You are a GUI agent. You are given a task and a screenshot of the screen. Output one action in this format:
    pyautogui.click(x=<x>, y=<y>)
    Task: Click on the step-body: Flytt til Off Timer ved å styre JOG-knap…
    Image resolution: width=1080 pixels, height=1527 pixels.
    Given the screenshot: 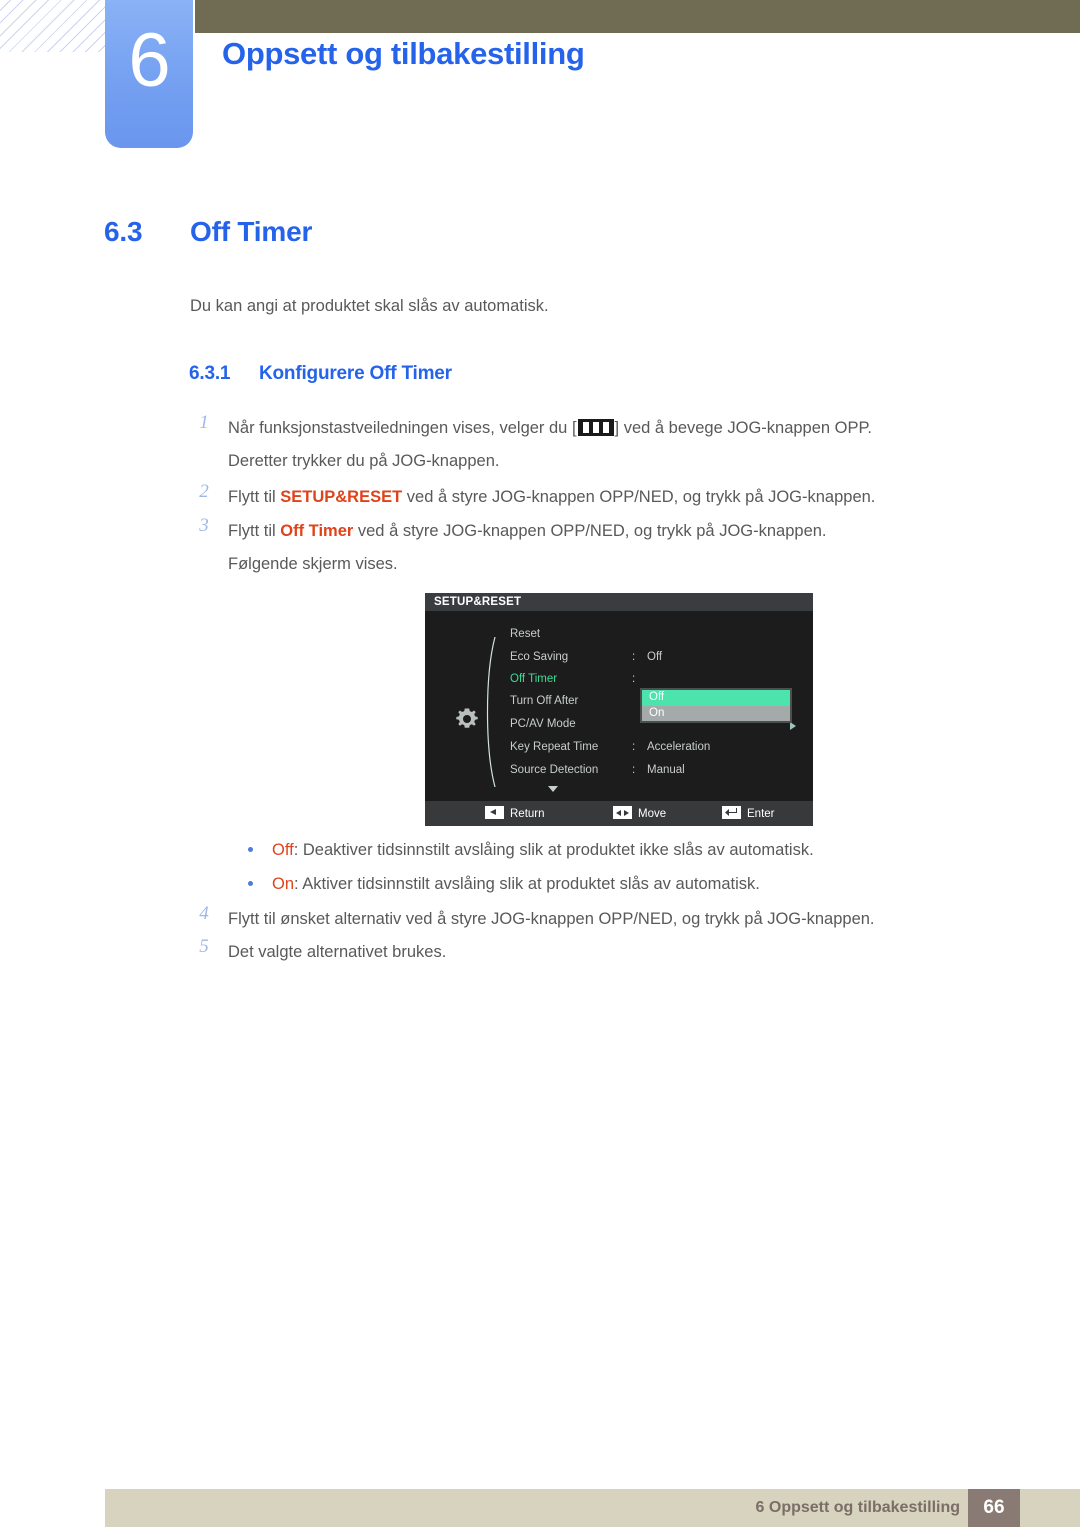 What is the action you would take?
    pyautogui.click(x=604, y=548)
    